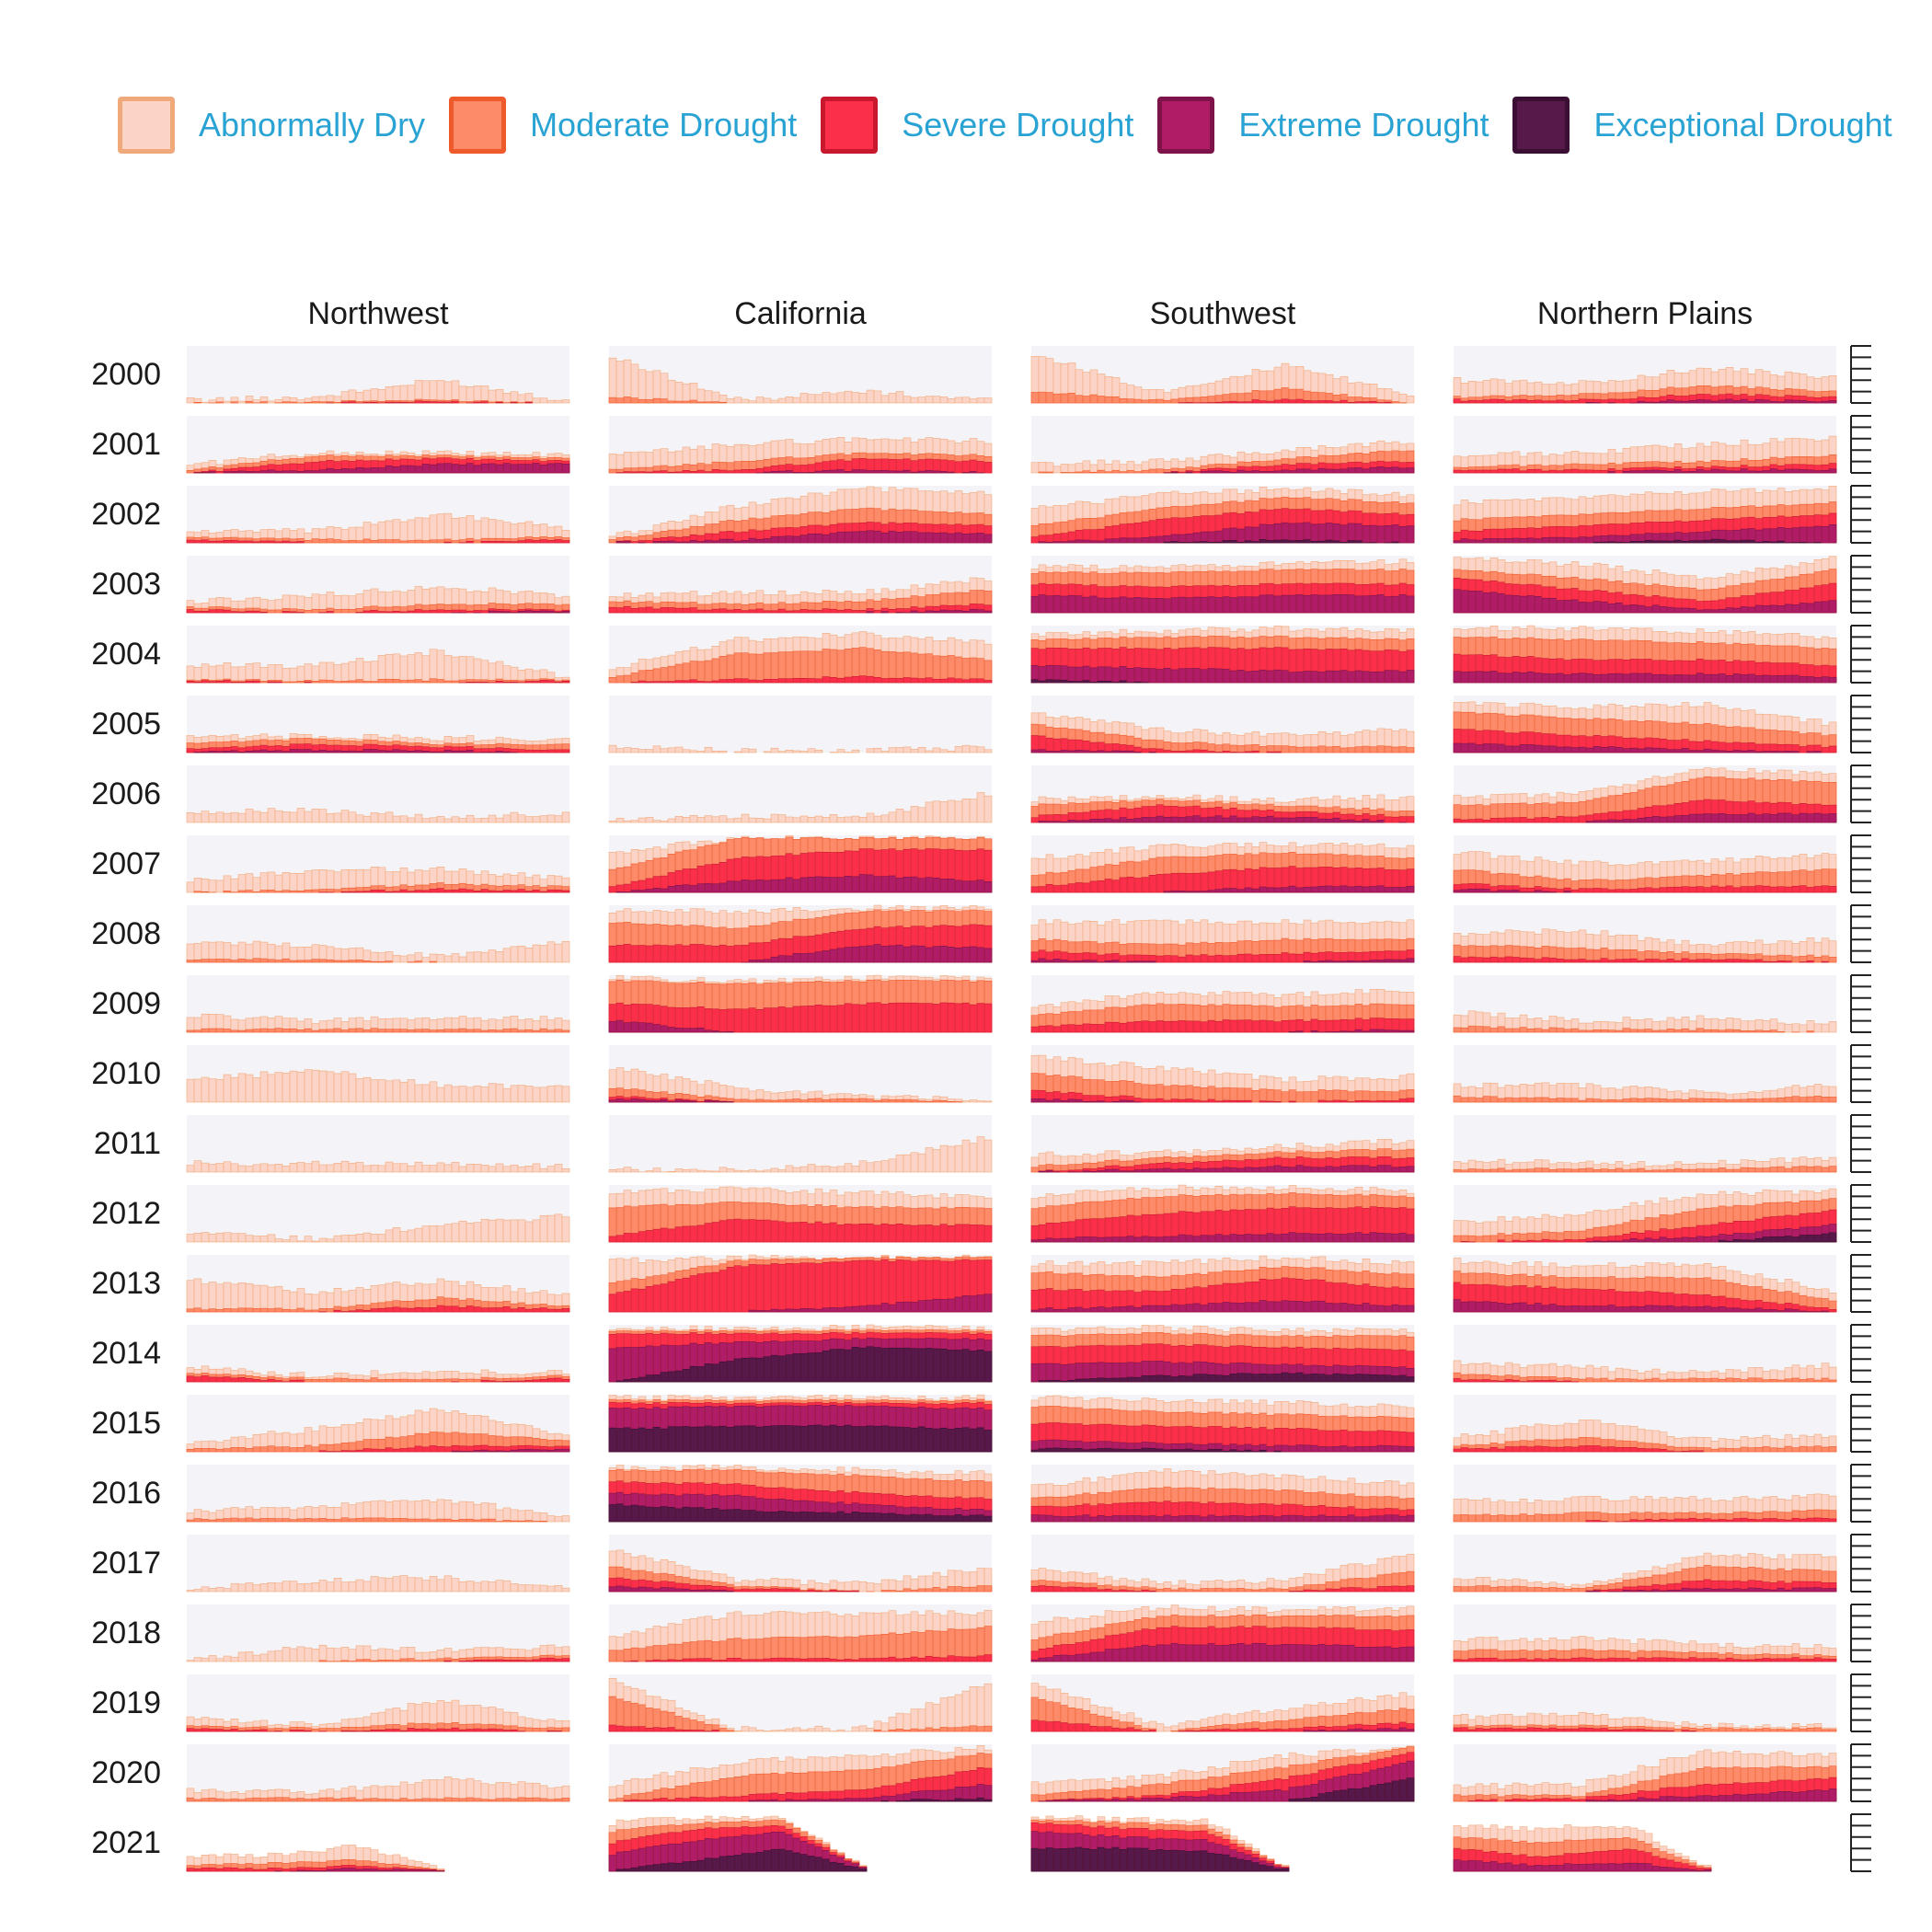  I want to click on panel-northwest-2006, so click(378, 794).